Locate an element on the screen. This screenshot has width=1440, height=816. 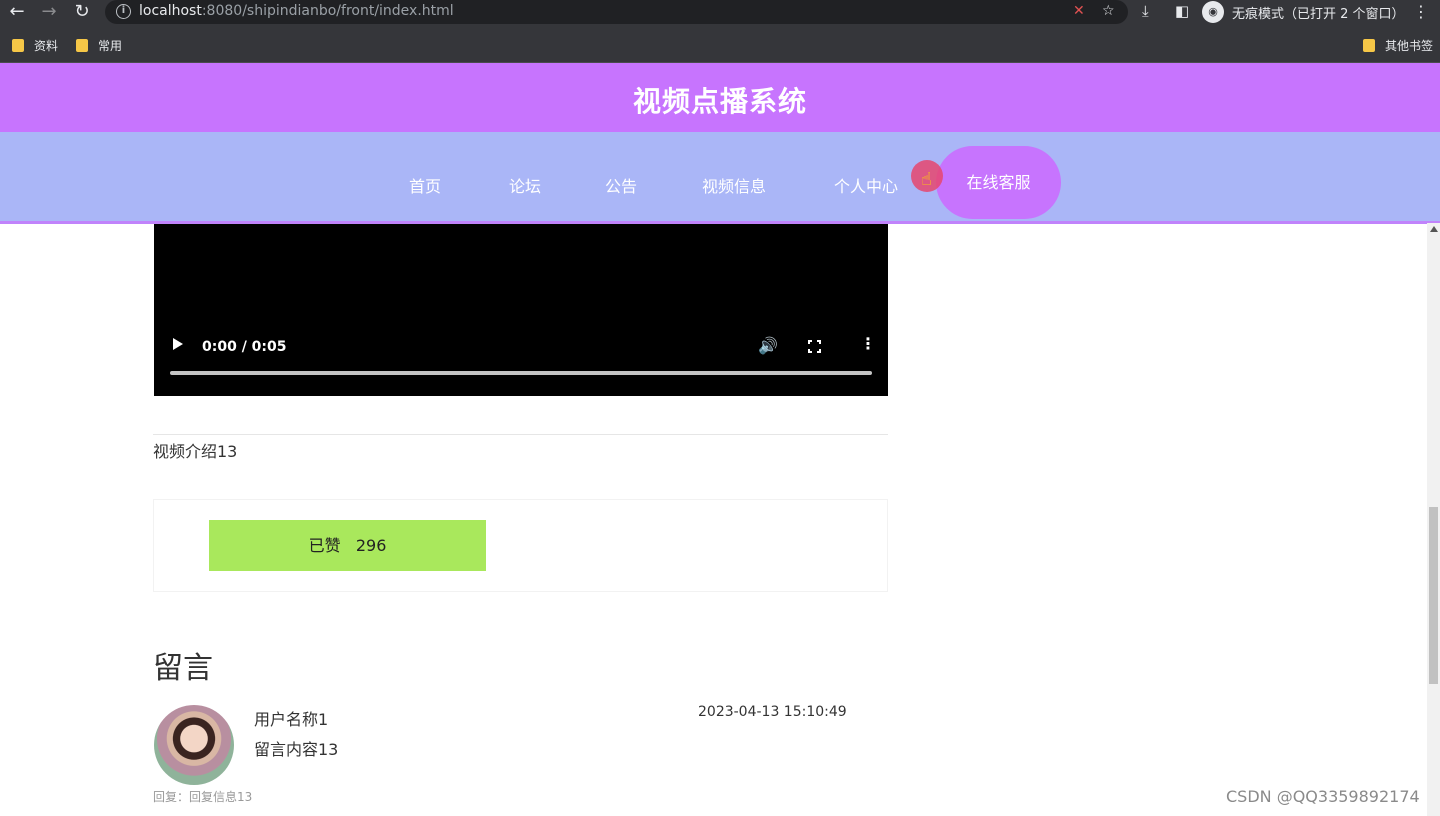
watermark: CSDN @QQ3359892174 is located at coordinates (1323, 796).